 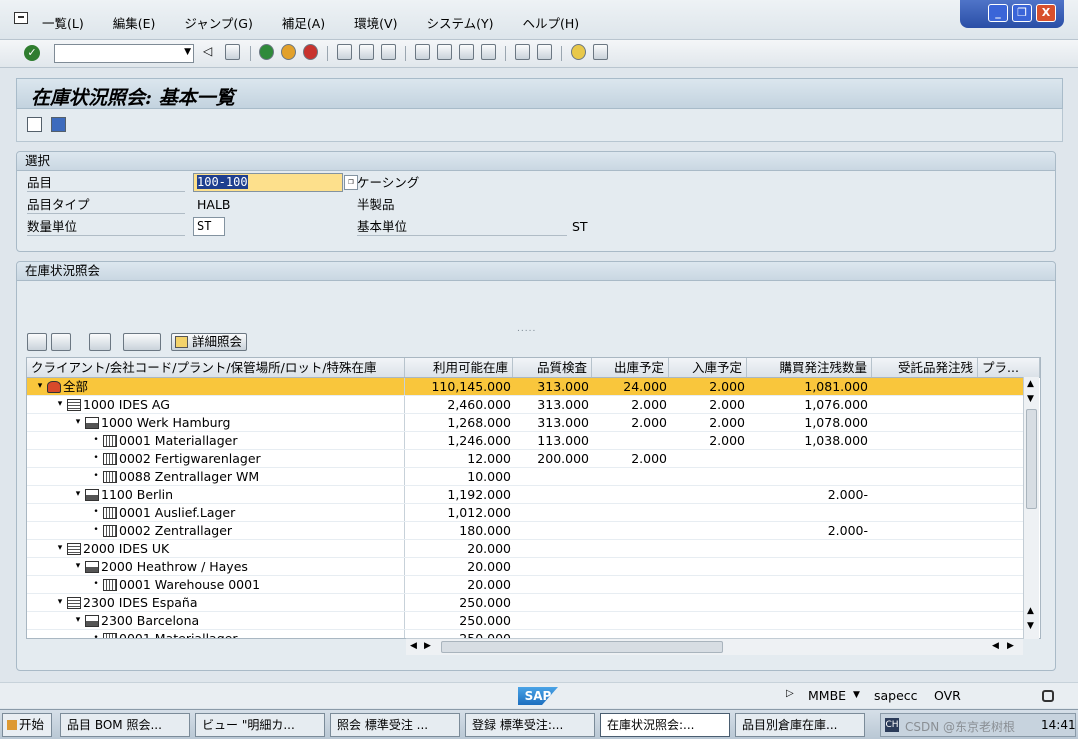 What do you see at coordinates (422, 52) in the screenshot?
I see `first-page-icon` at bounding box center [422, 52].